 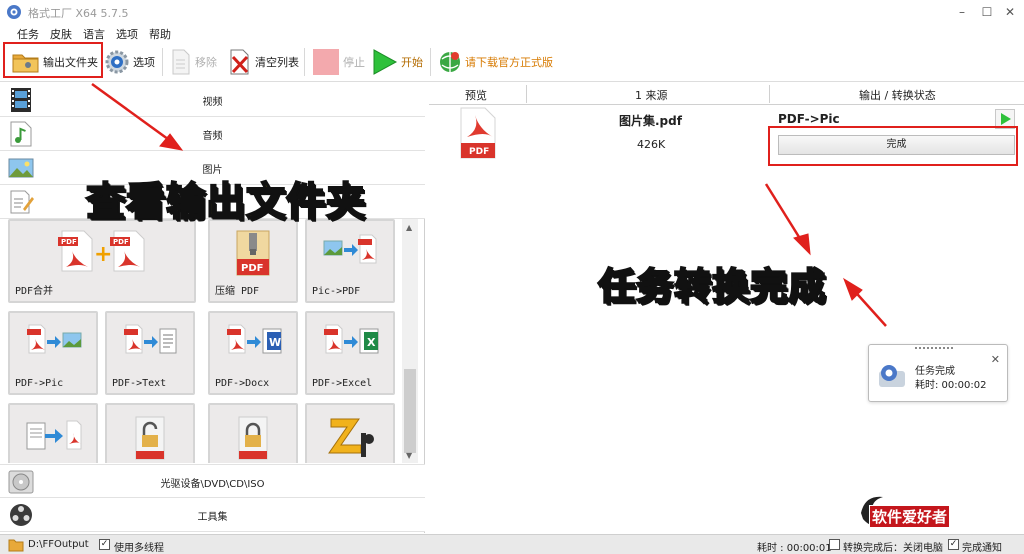 What do you see at coordinates (711, 286) in the screenshot?
I see `callout-task-complete: 任务转换完成` at bounding box center [711, 286].